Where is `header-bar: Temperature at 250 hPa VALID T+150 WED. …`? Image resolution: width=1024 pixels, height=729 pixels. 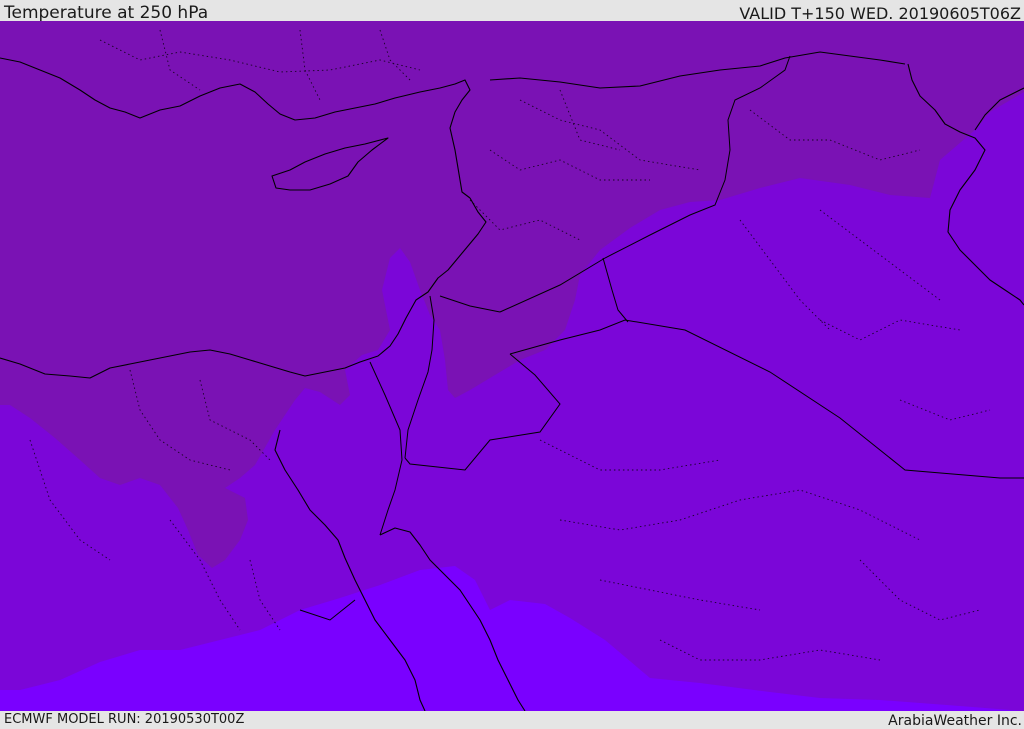
header-bar: Temperature at 250 hPa VALID T+150 WED. … is located at coordinates (512, 11).